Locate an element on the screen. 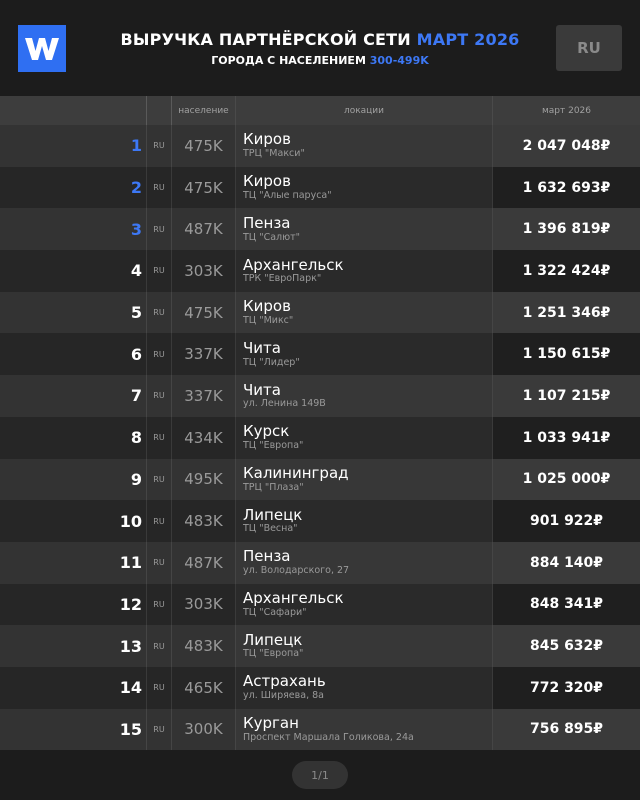 This screenshot has width=640, height=800. population-value: 303K is located at coordinates (203, 270).